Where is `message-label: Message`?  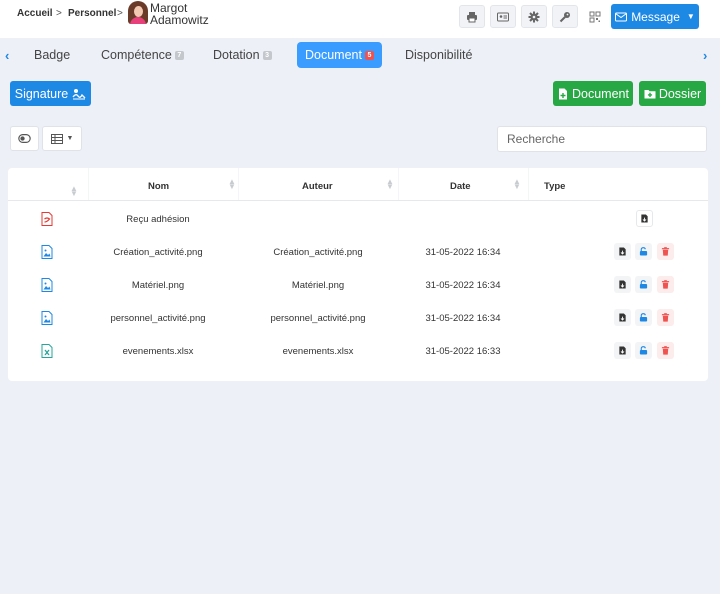 message-label: Message is located at coordinates (655, 16).